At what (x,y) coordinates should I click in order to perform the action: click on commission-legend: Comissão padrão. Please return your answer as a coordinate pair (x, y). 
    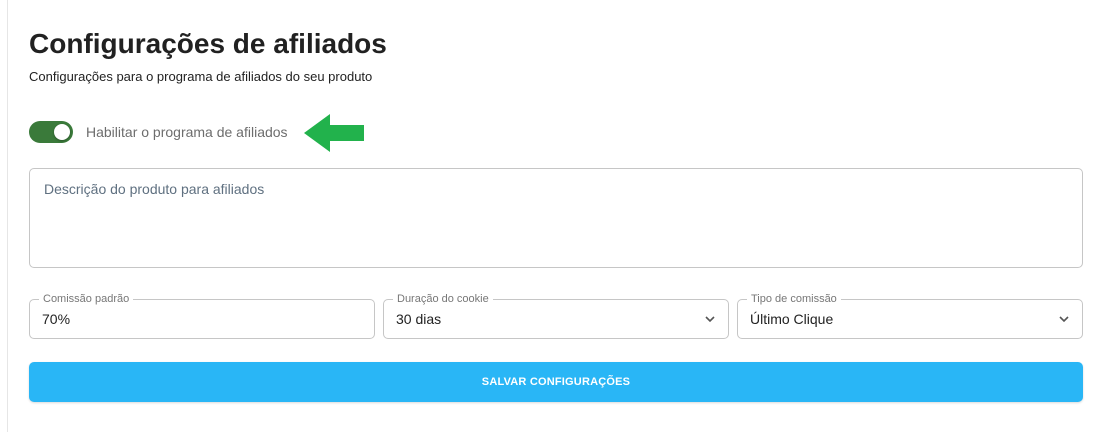
    Looking at the image, I should click on (86, 299).